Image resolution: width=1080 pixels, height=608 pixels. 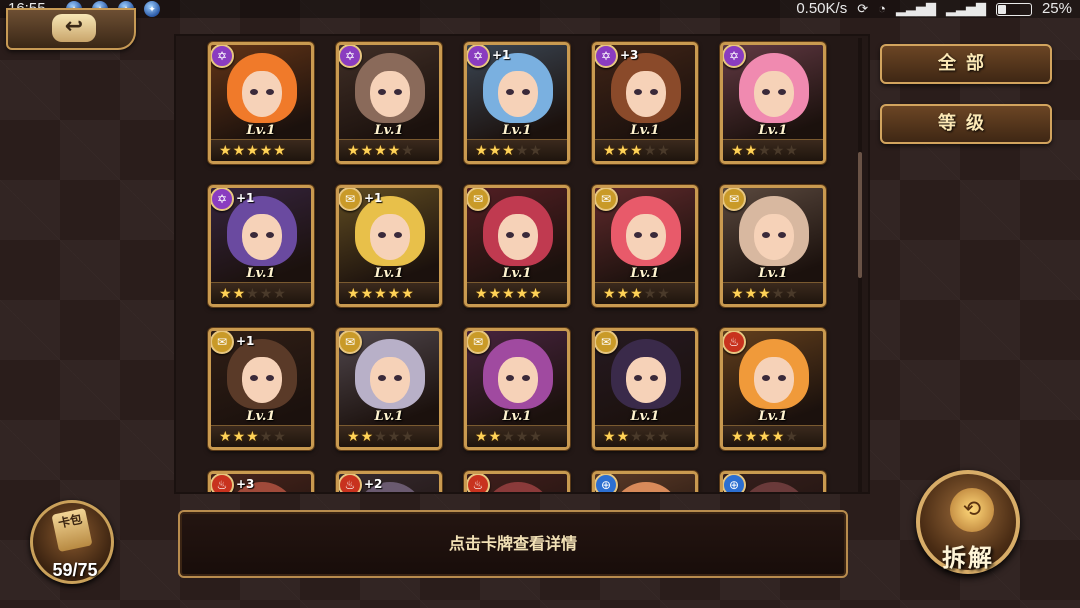 What do you see at coordinates (822, 8) in the screenshot?
I see `network-speed: 0.50K/s` at bounding box center [822, 8].